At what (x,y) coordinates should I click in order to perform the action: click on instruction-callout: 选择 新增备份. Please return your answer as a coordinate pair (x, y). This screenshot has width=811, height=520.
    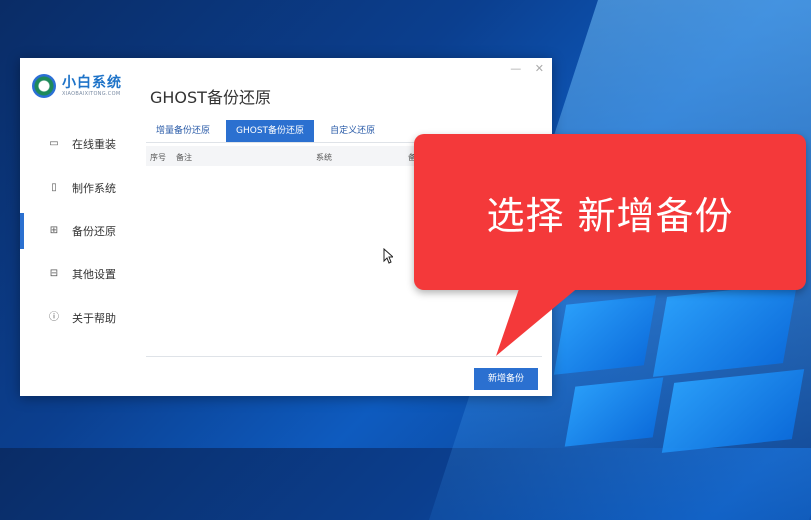
    Looking at the image, I should click on (610, 212).